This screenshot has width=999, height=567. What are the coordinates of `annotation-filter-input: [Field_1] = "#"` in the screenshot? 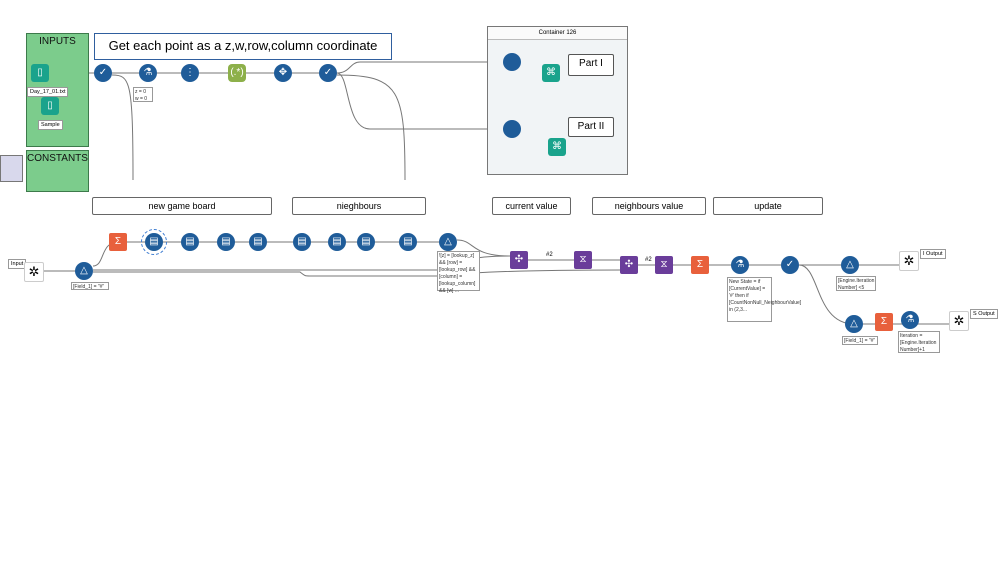 It's located at (90, 286).